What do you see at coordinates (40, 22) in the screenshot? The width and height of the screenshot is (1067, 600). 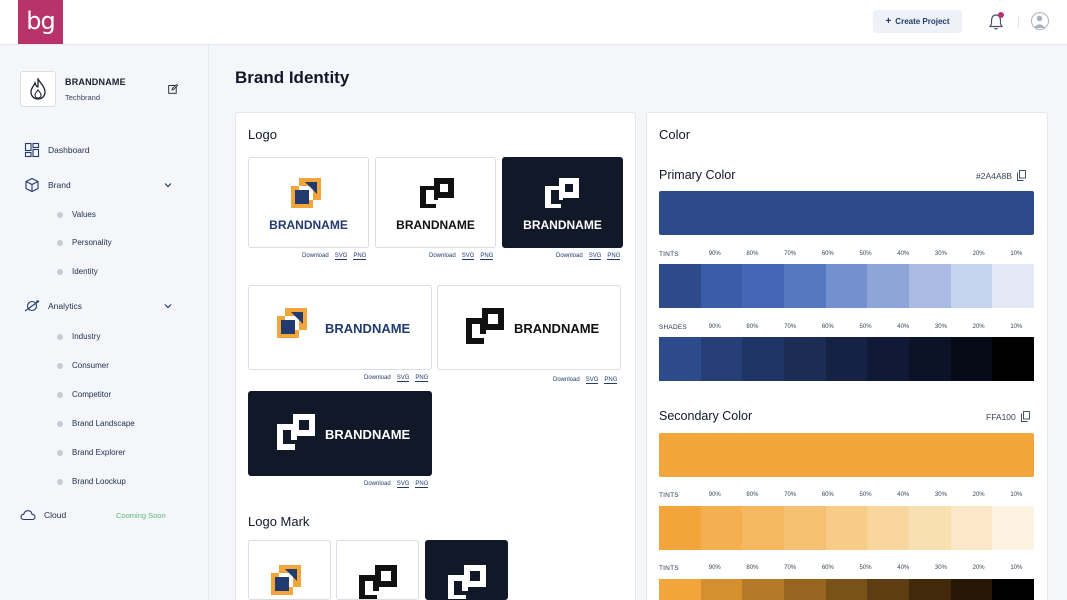 I see `app-logo: bg` at bounding box center [40, 22].